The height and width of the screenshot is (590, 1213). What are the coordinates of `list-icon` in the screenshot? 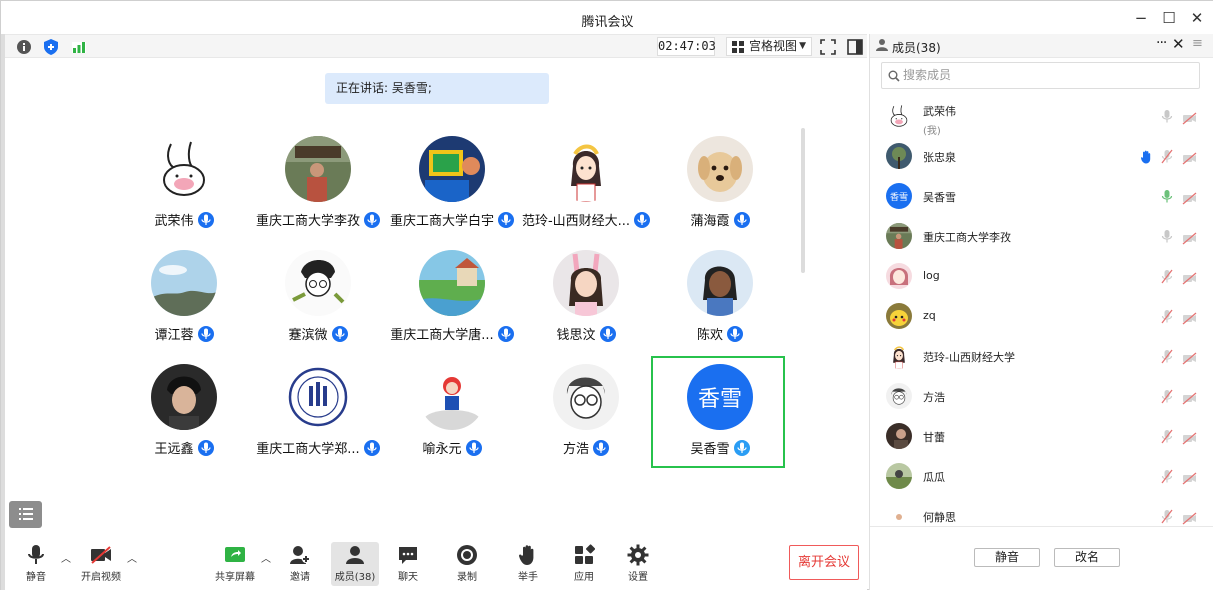 It's located at (26, 514).